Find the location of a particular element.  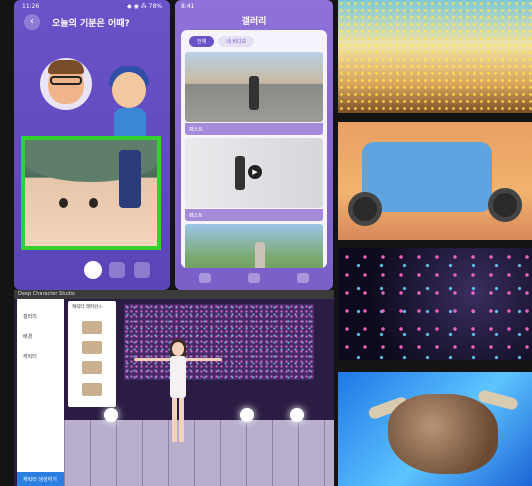

bull-render is located at coordinates (435, 429).